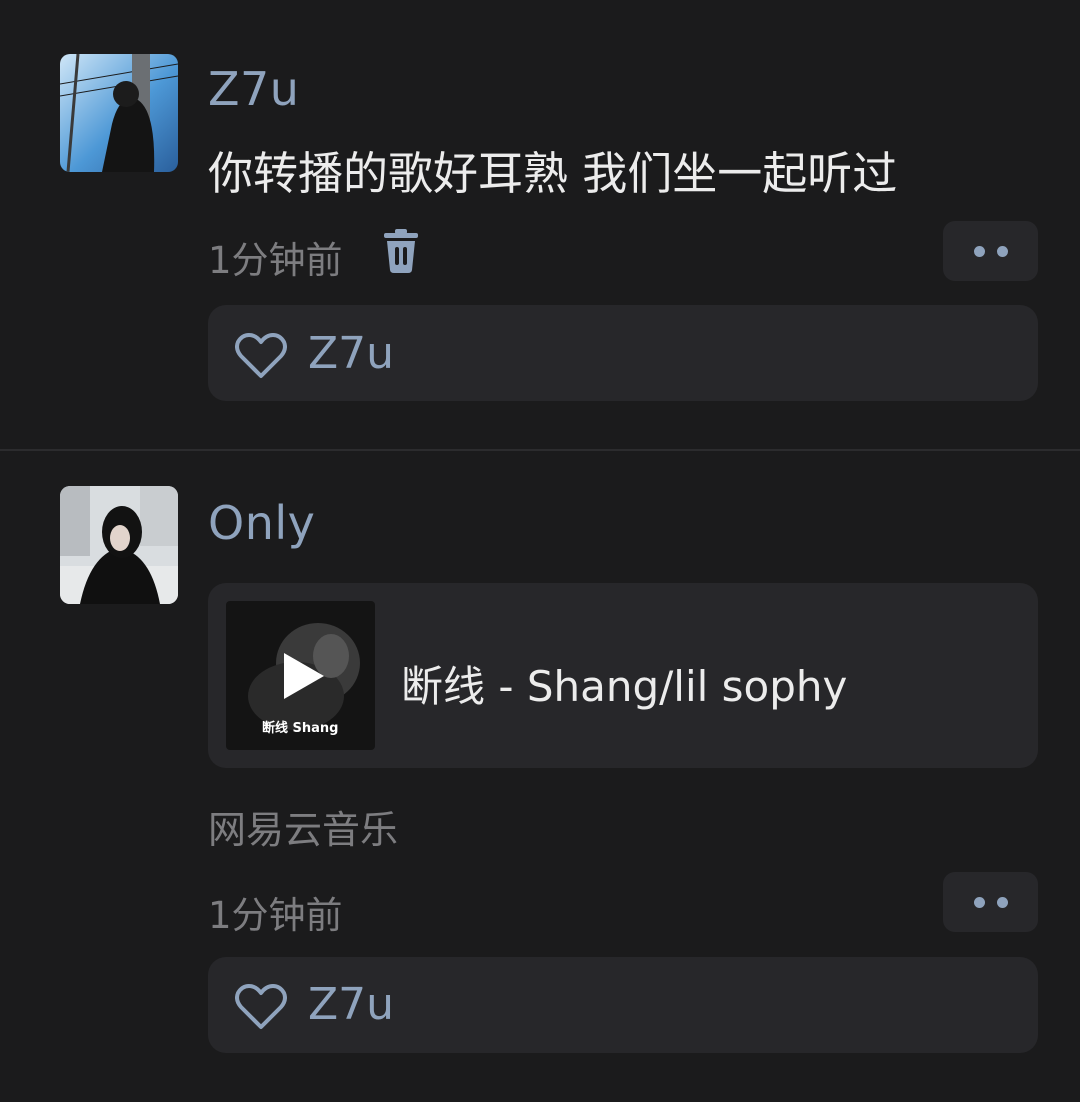 This screenshot has height=1102, width=1080. What do you see at coordinates (553, 173) in the screenshot?
I see `post-text: 你转播的歌好耳熟 我们坐一起听过` at bounding box center [553, 173].